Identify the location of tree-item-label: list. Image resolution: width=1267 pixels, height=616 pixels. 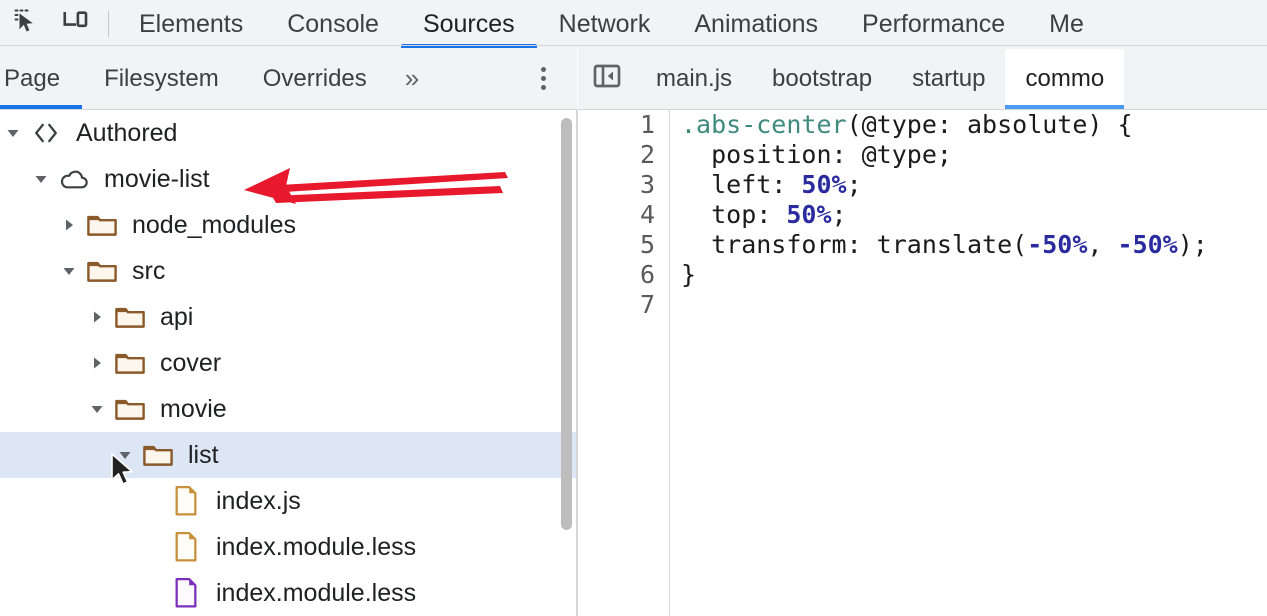
(203, 454).